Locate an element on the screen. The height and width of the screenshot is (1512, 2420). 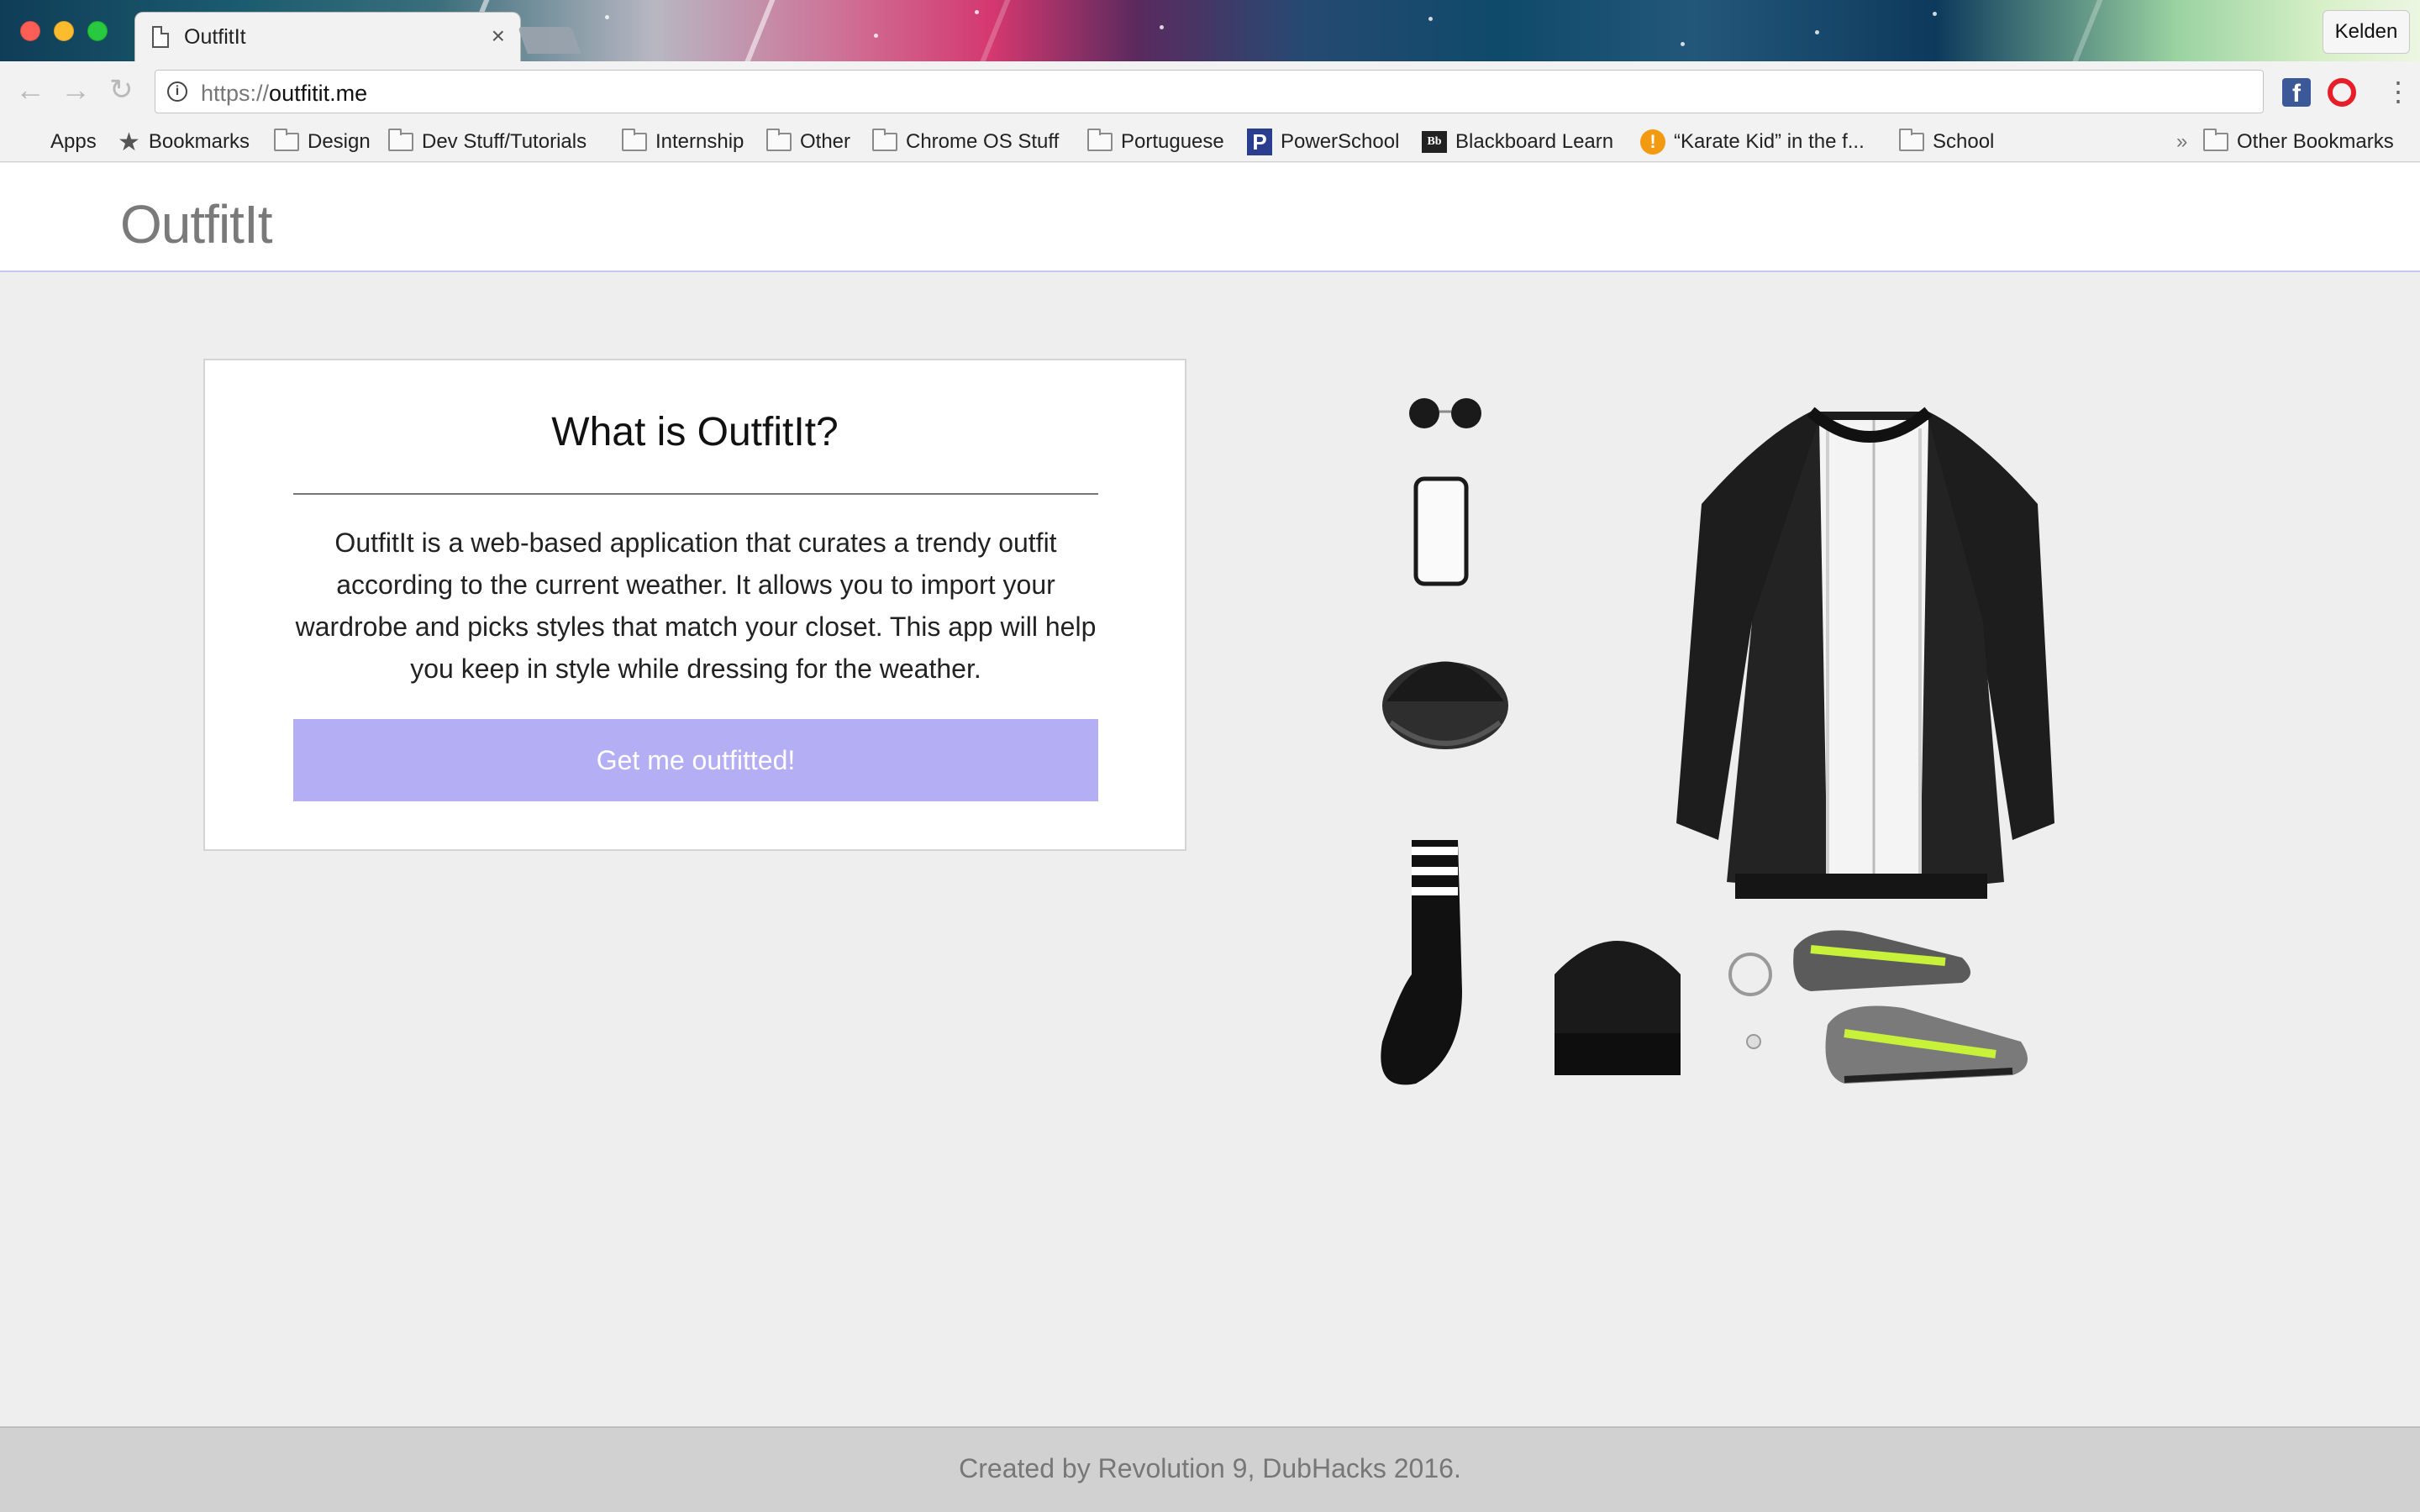
bookmark-label: Design is located at coordinates (339, 141).